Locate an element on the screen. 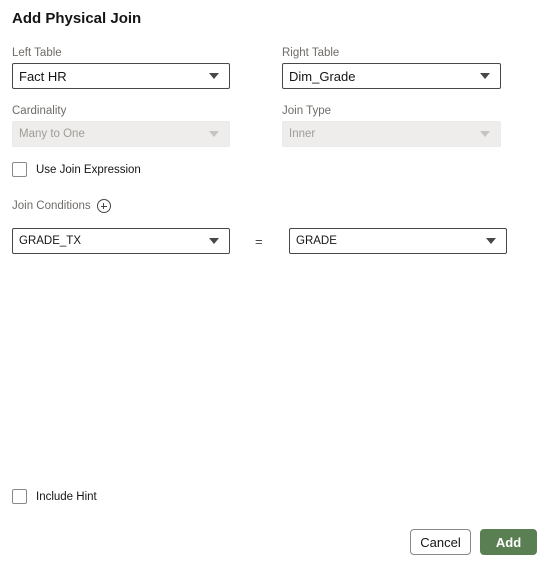 The image size is (546, 565). add-button: Add is located at coordinates (508, 542).